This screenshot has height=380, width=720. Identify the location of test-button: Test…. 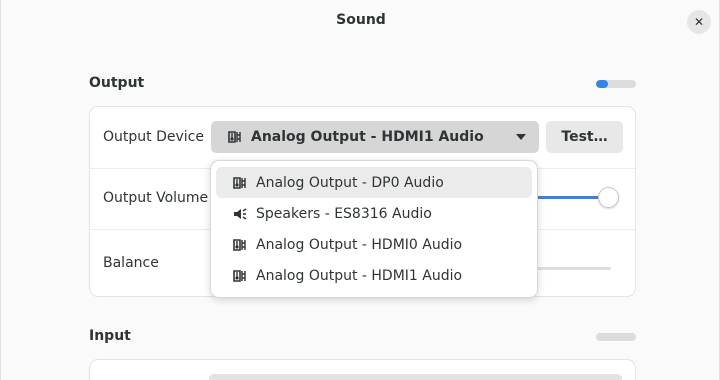
(584, 137).